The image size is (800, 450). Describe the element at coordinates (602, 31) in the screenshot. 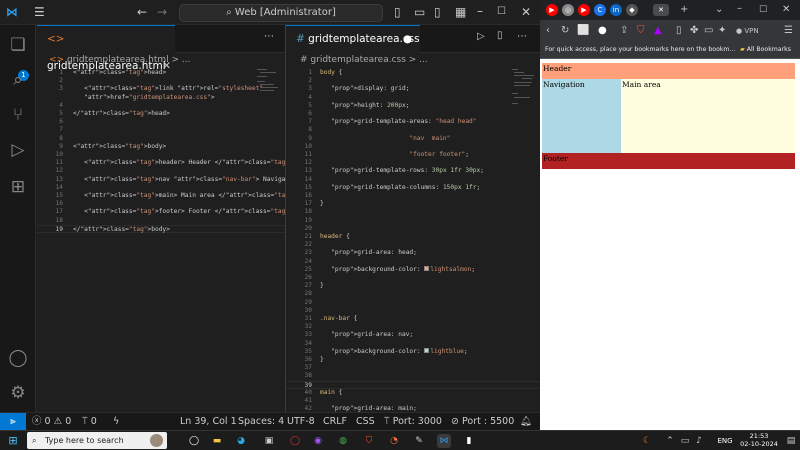

I see `site-info-icon: ●` at that location.